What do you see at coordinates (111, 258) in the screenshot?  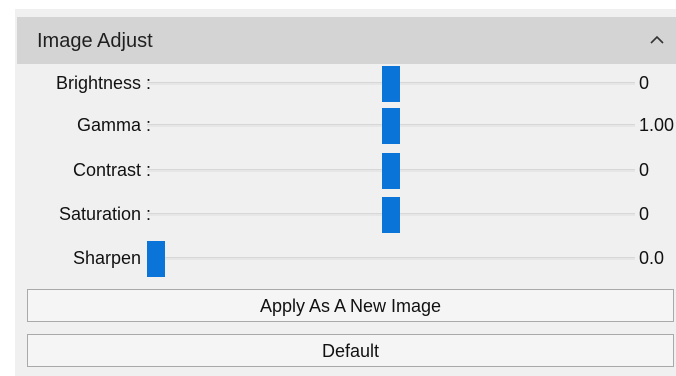 I see `sharpen-label: Sharpen :` at bounding box center [111, 258].